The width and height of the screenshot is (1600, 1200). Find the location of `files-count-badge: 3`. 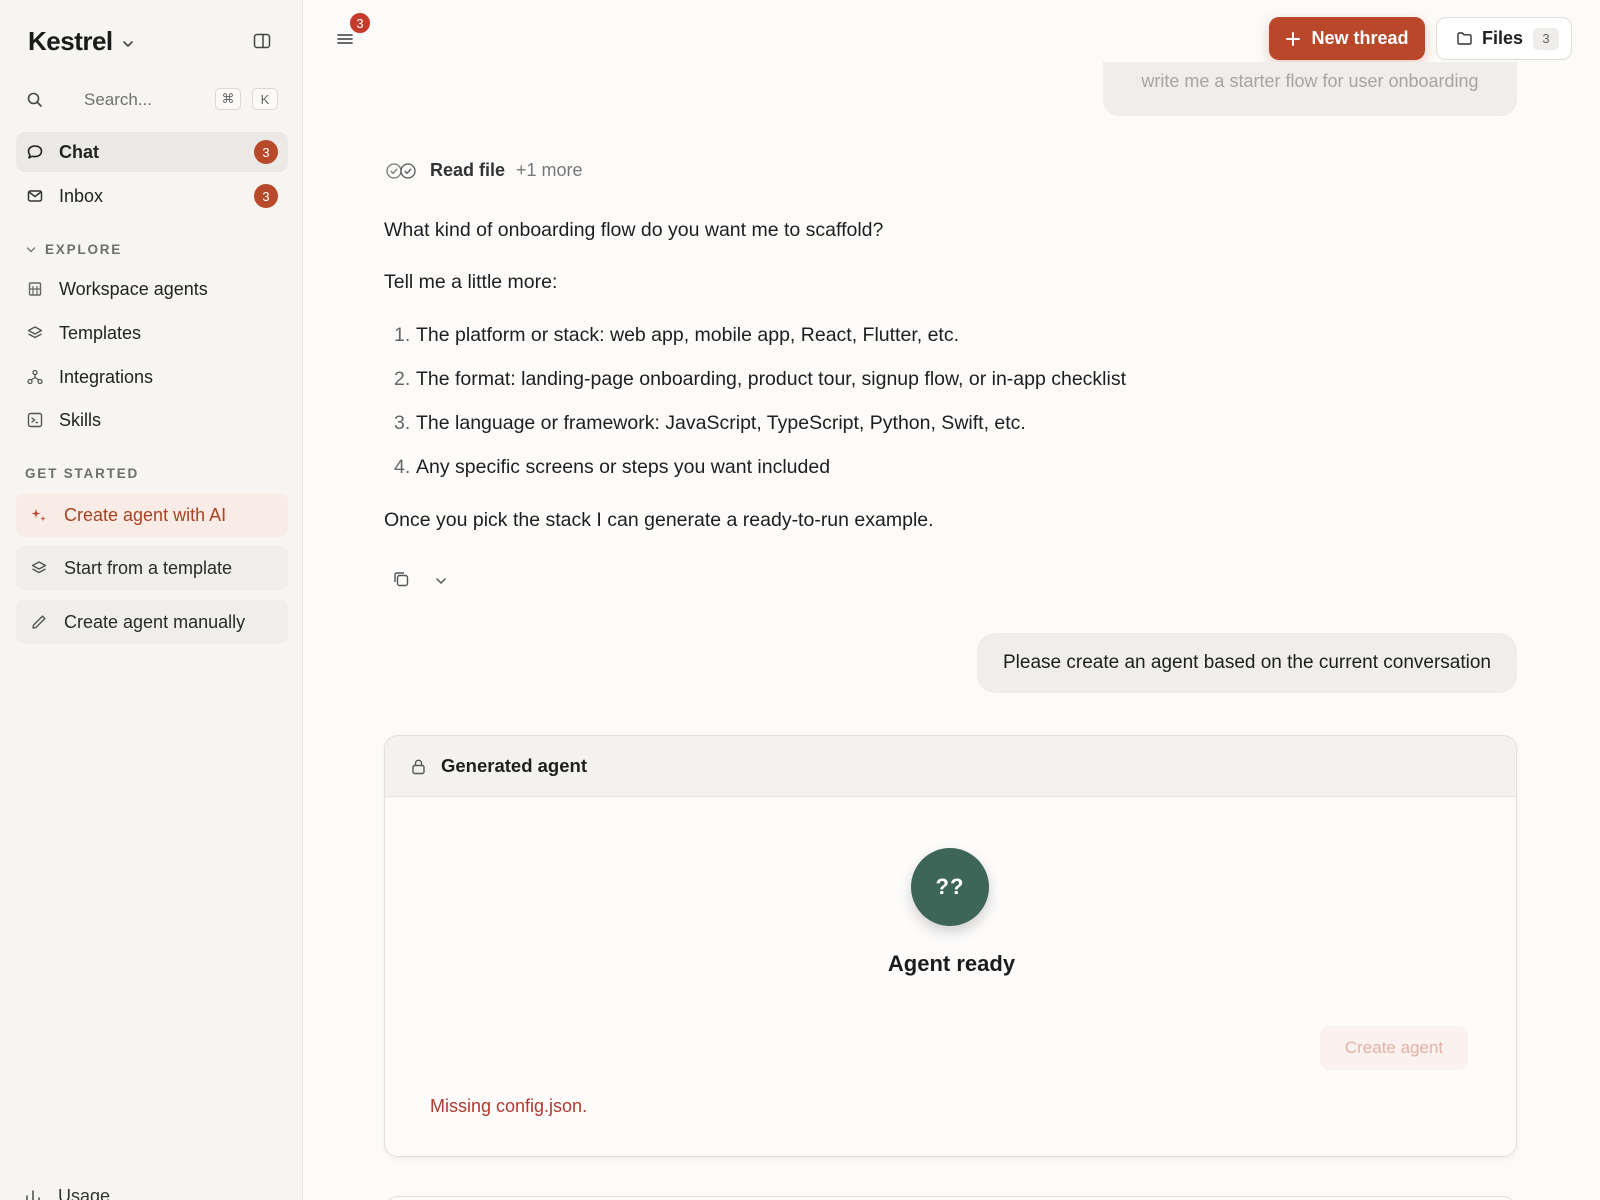

files-count-badge: 3 is located at coordinates (1546, 38).